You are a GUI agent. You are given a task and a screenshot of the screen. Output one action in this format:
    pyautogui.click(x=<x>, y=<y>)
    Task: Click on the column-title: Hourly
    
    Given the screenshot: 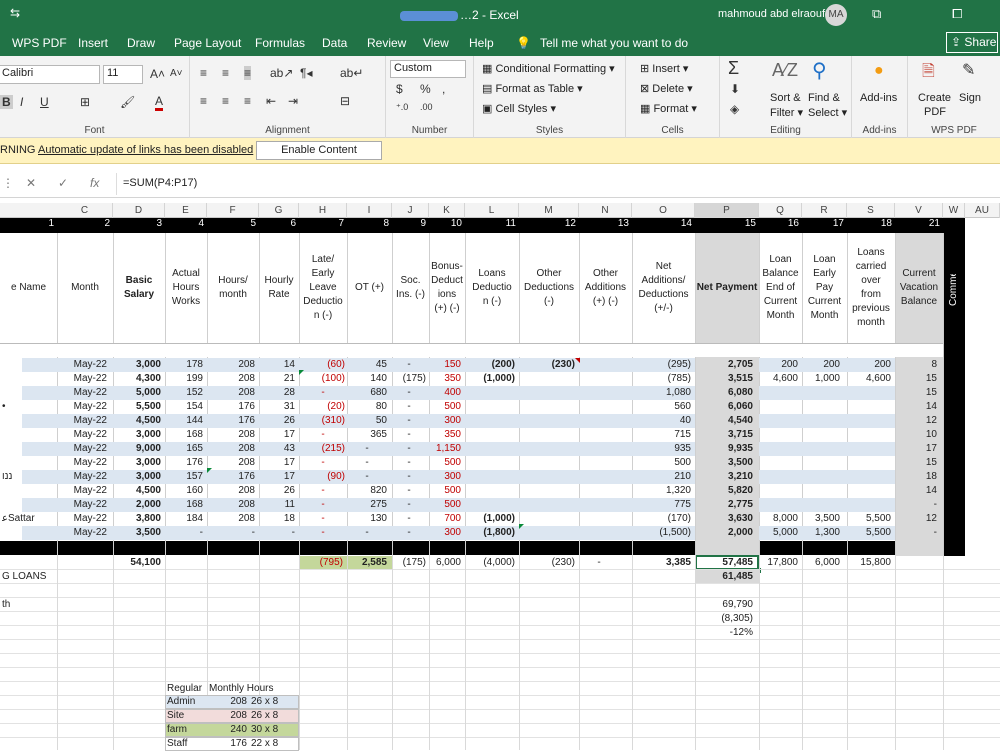 What is the action you would take?
    pyautogui.click(x=279, y=281)
    